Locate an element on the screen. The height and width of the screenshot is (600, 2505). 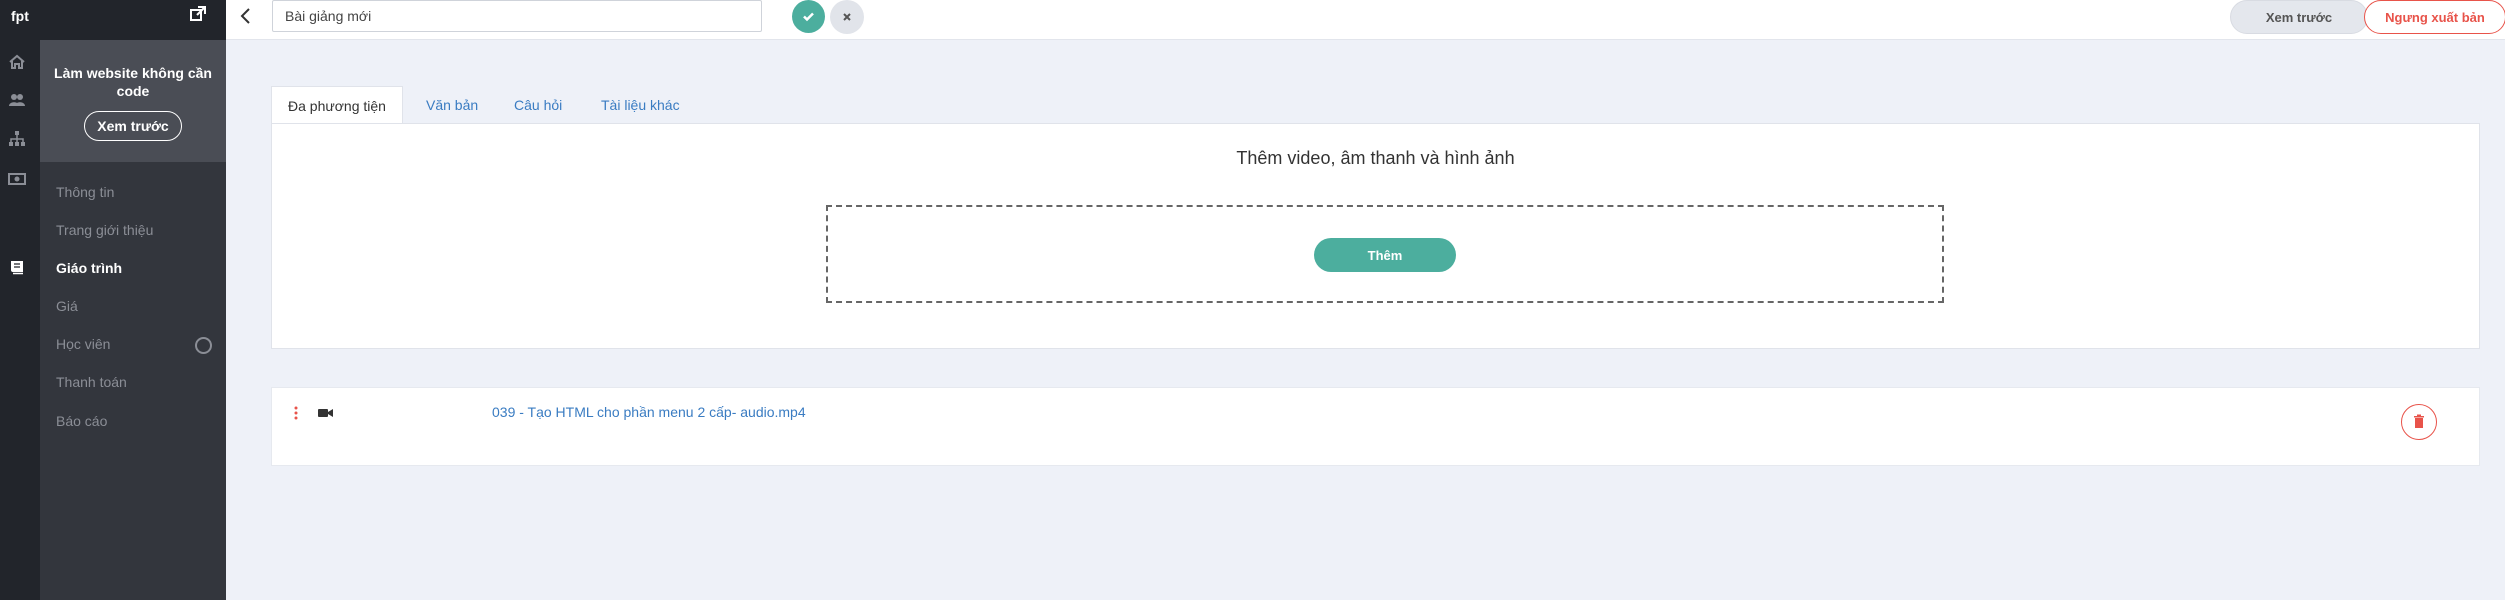
delete-file-button is located at coordinates (2419, 422).